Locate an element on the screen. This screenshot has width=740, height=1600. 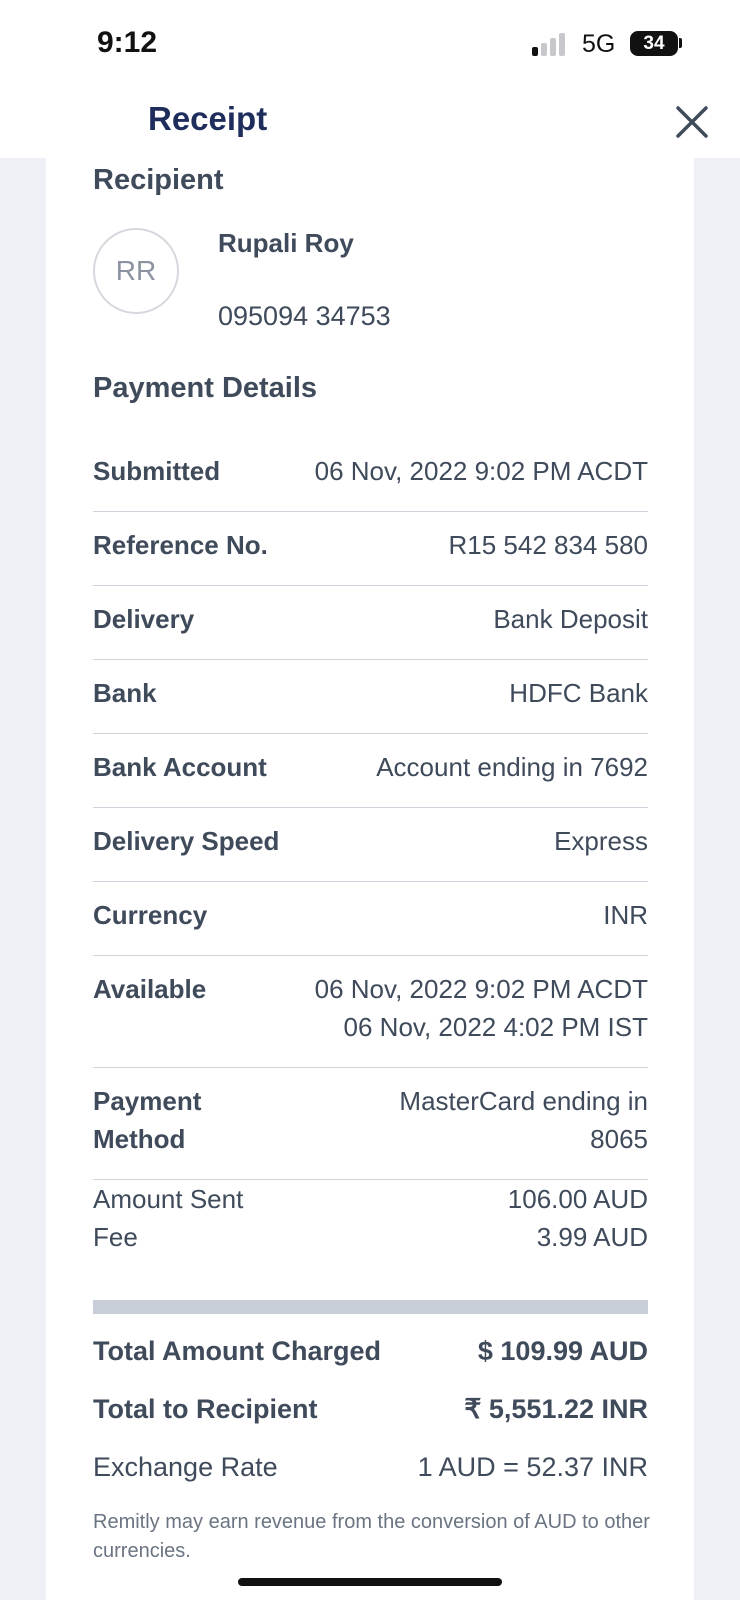
detail-row-reference: Reference No. R15 542 834 580 is located at coordinates (370, 549).